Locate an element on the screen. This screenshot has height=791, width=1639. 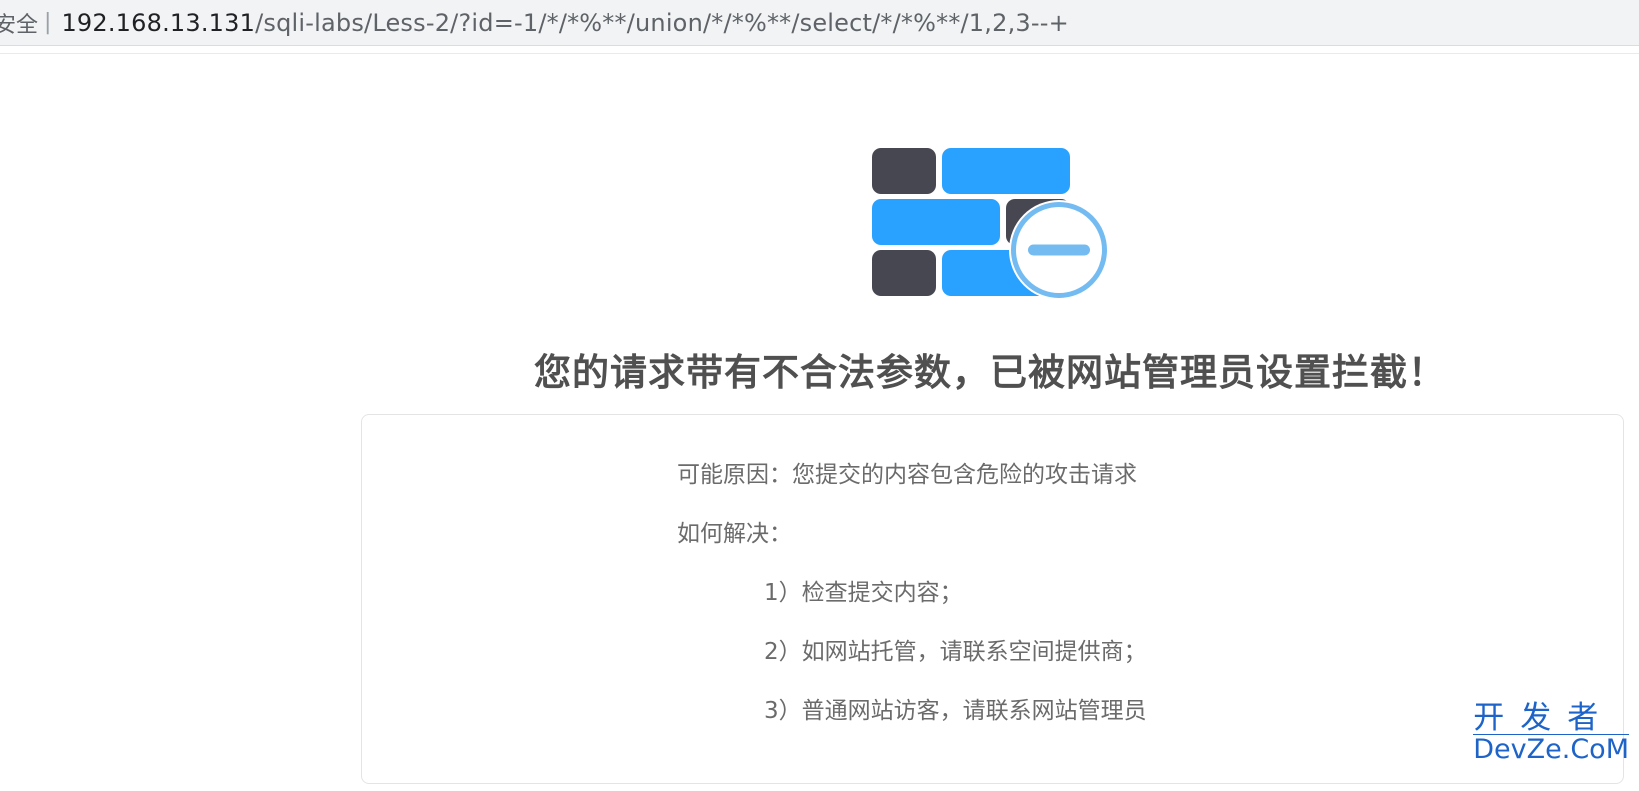
watermark-en: DevZe.CoM is located at coordinates (1551, 749).